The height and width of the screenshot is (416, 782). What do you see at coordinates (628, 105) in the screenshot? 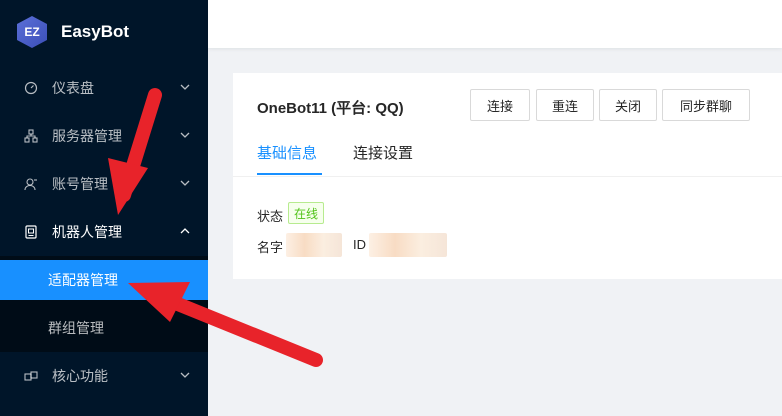
I see `close-button: 关闭` at bounding box center [628, 105].